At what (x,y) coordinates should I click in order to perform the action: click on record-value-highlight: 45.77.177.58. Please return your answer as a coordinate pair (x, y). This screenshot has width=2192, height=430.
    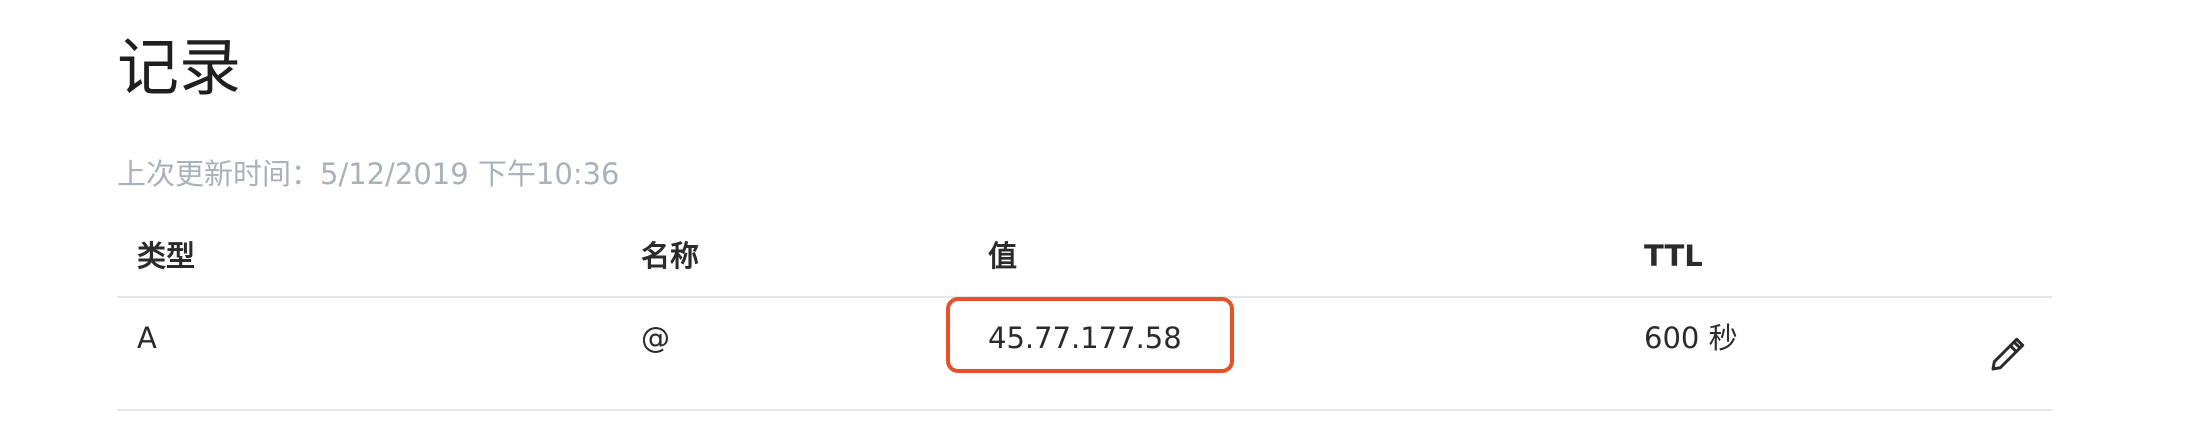
    Looking at the image, I should click on (1090, 335).